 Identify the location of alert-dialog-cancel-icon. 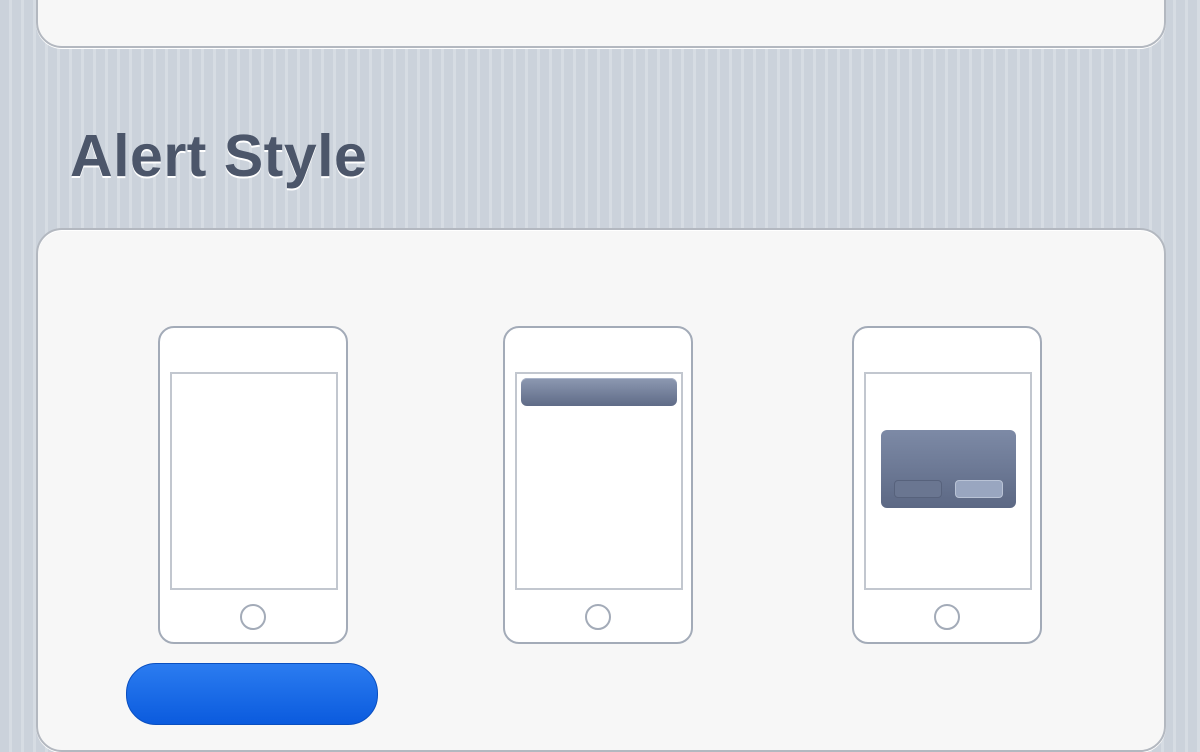
(918, 489).